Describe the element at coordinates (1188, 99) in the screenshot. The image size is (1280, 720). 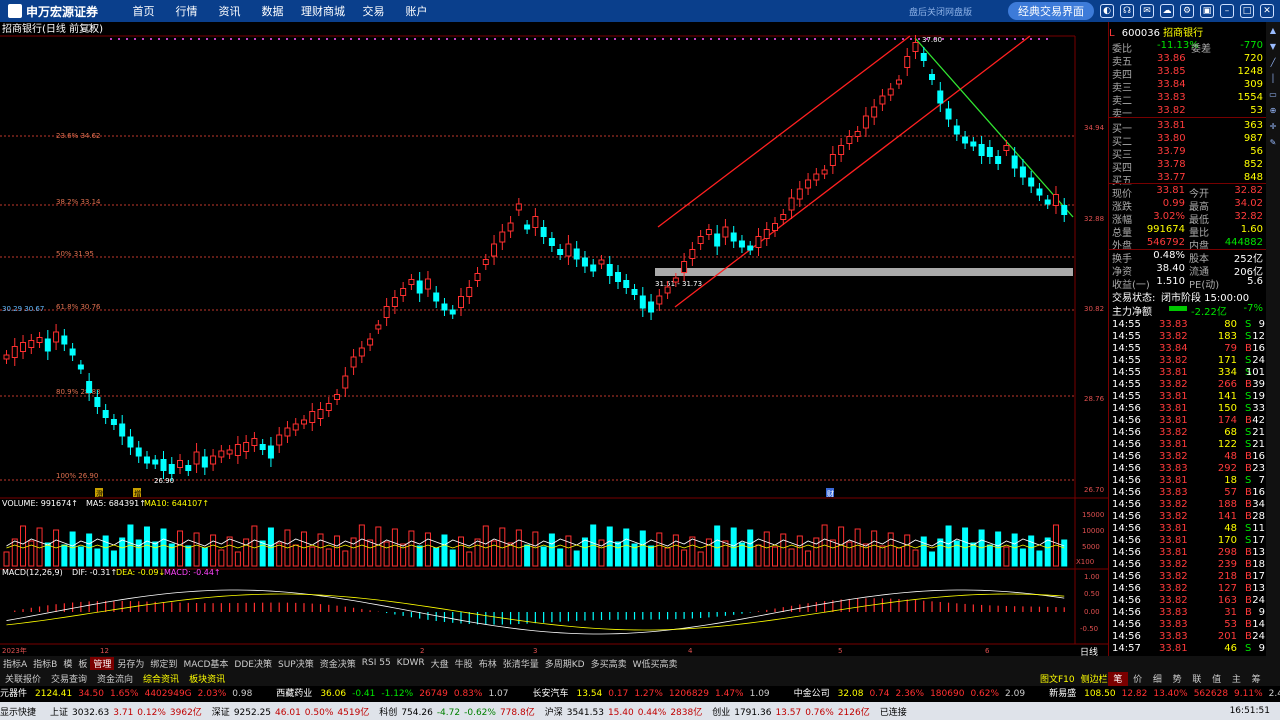
I see `ask-row: 卖二 33.83 1554` at that location.